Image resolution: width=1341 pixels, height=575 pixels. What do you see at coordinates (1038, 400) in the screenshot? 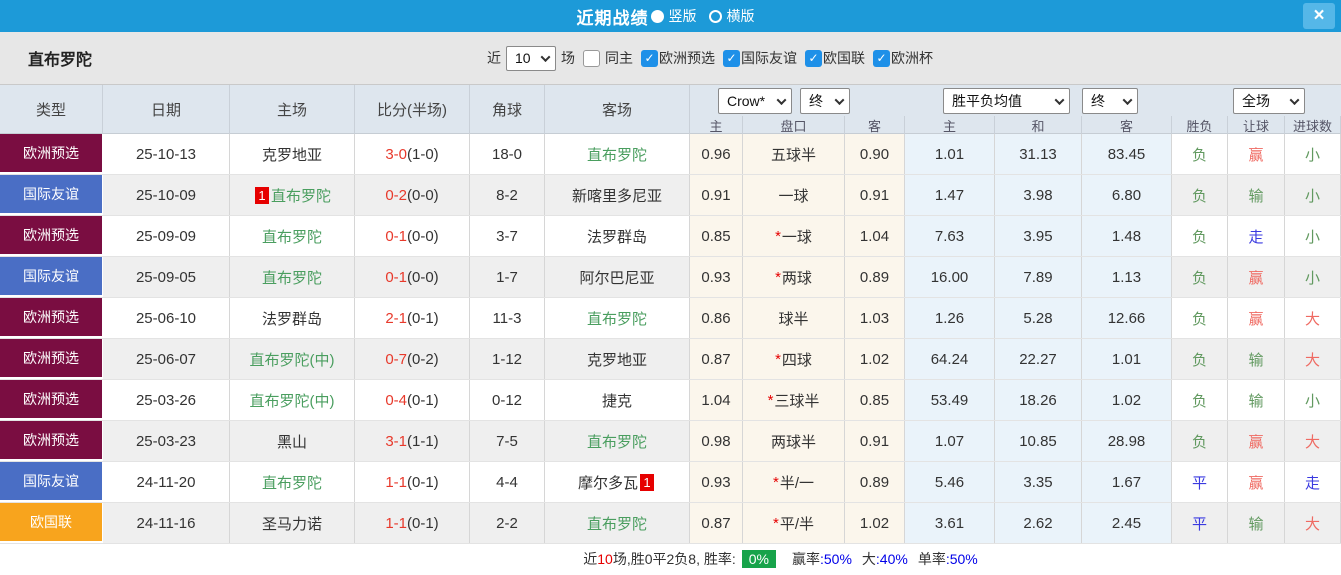
I see `avg-draw-cell: 18.26` at bounding box center [1038, 400].